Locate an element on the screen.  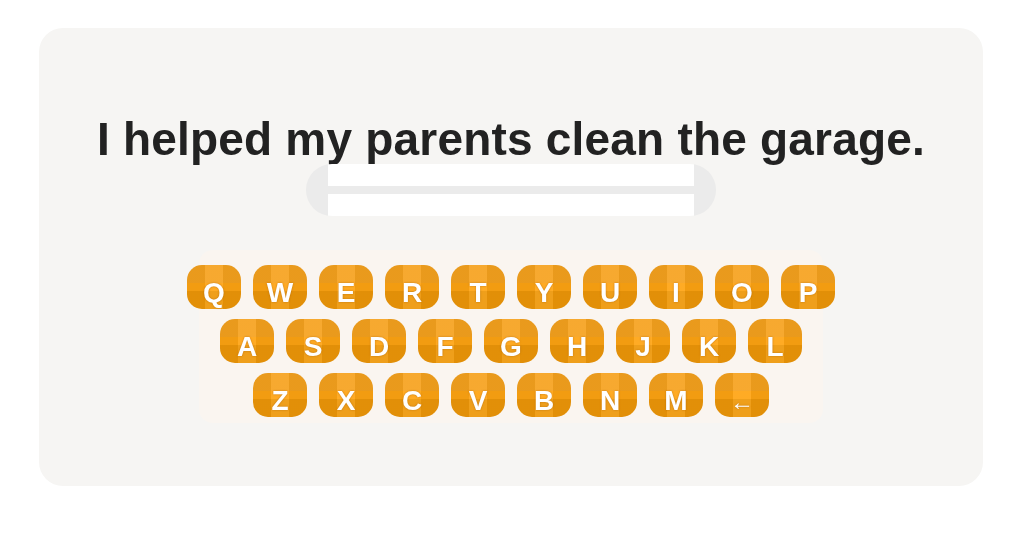
letter-key: M is located at coordinates (676, 395).